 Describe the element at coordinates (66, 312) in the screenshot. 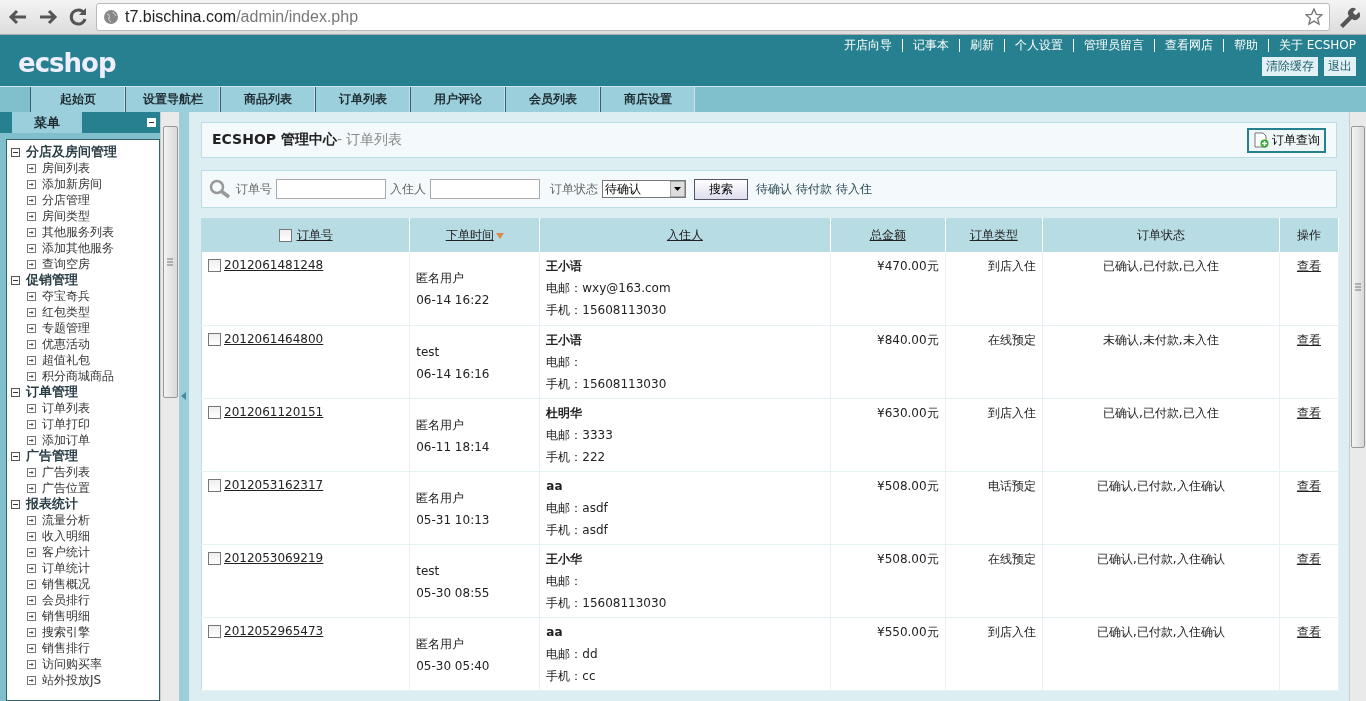

I see `menu-item: 红包类型` at that location.